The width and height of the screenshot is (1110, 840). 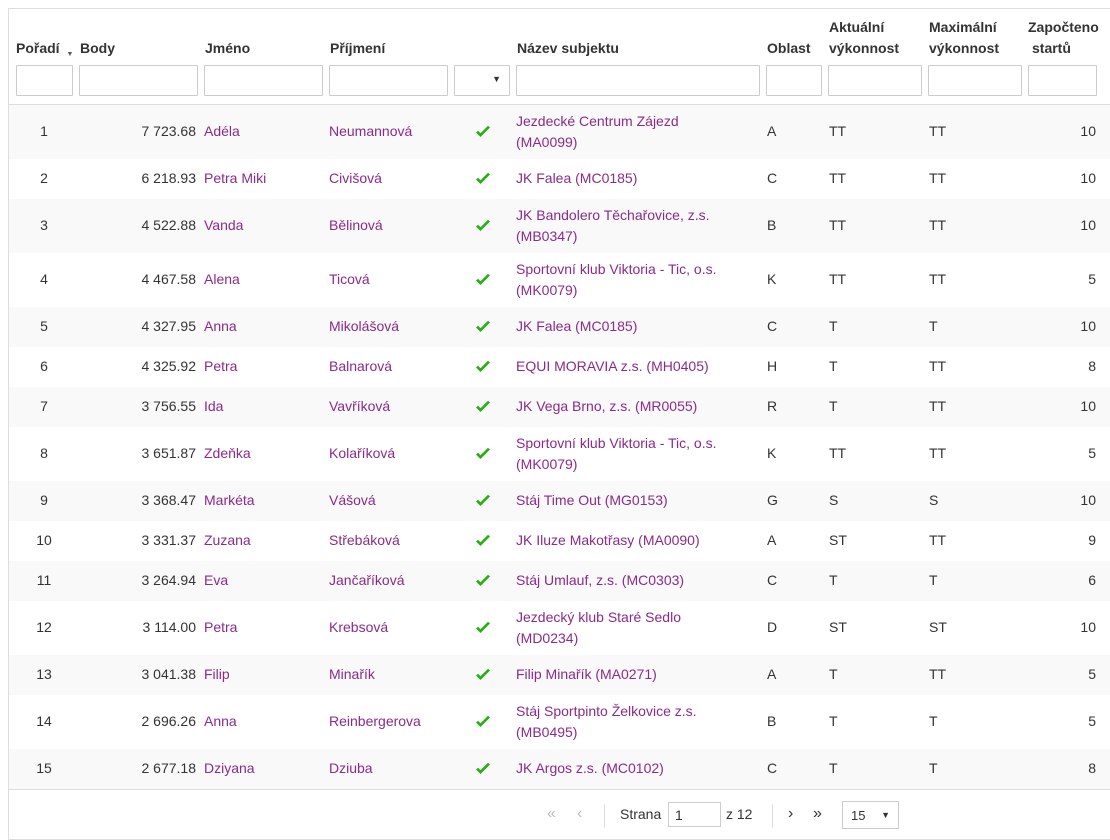 I want to click on cell-first-name: Markéta, so click(x=229, y=500).